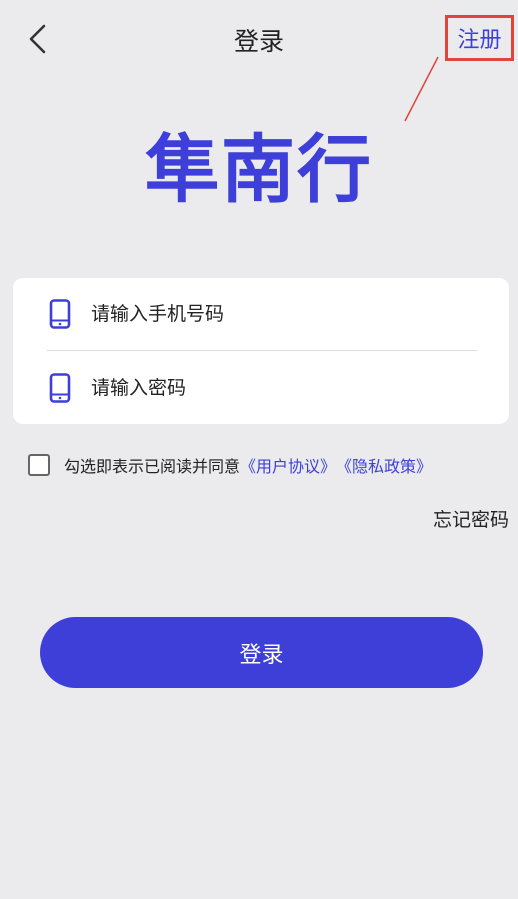 The image size is (518, 899). I want to click on password-field-row, so click(261, 388).